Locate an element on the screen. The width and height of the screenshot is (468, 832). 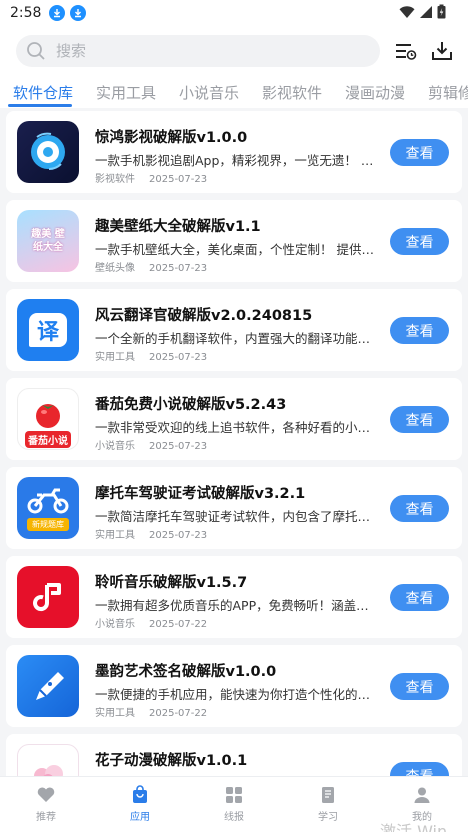
anime-icon is located at coordinates (48, 760).